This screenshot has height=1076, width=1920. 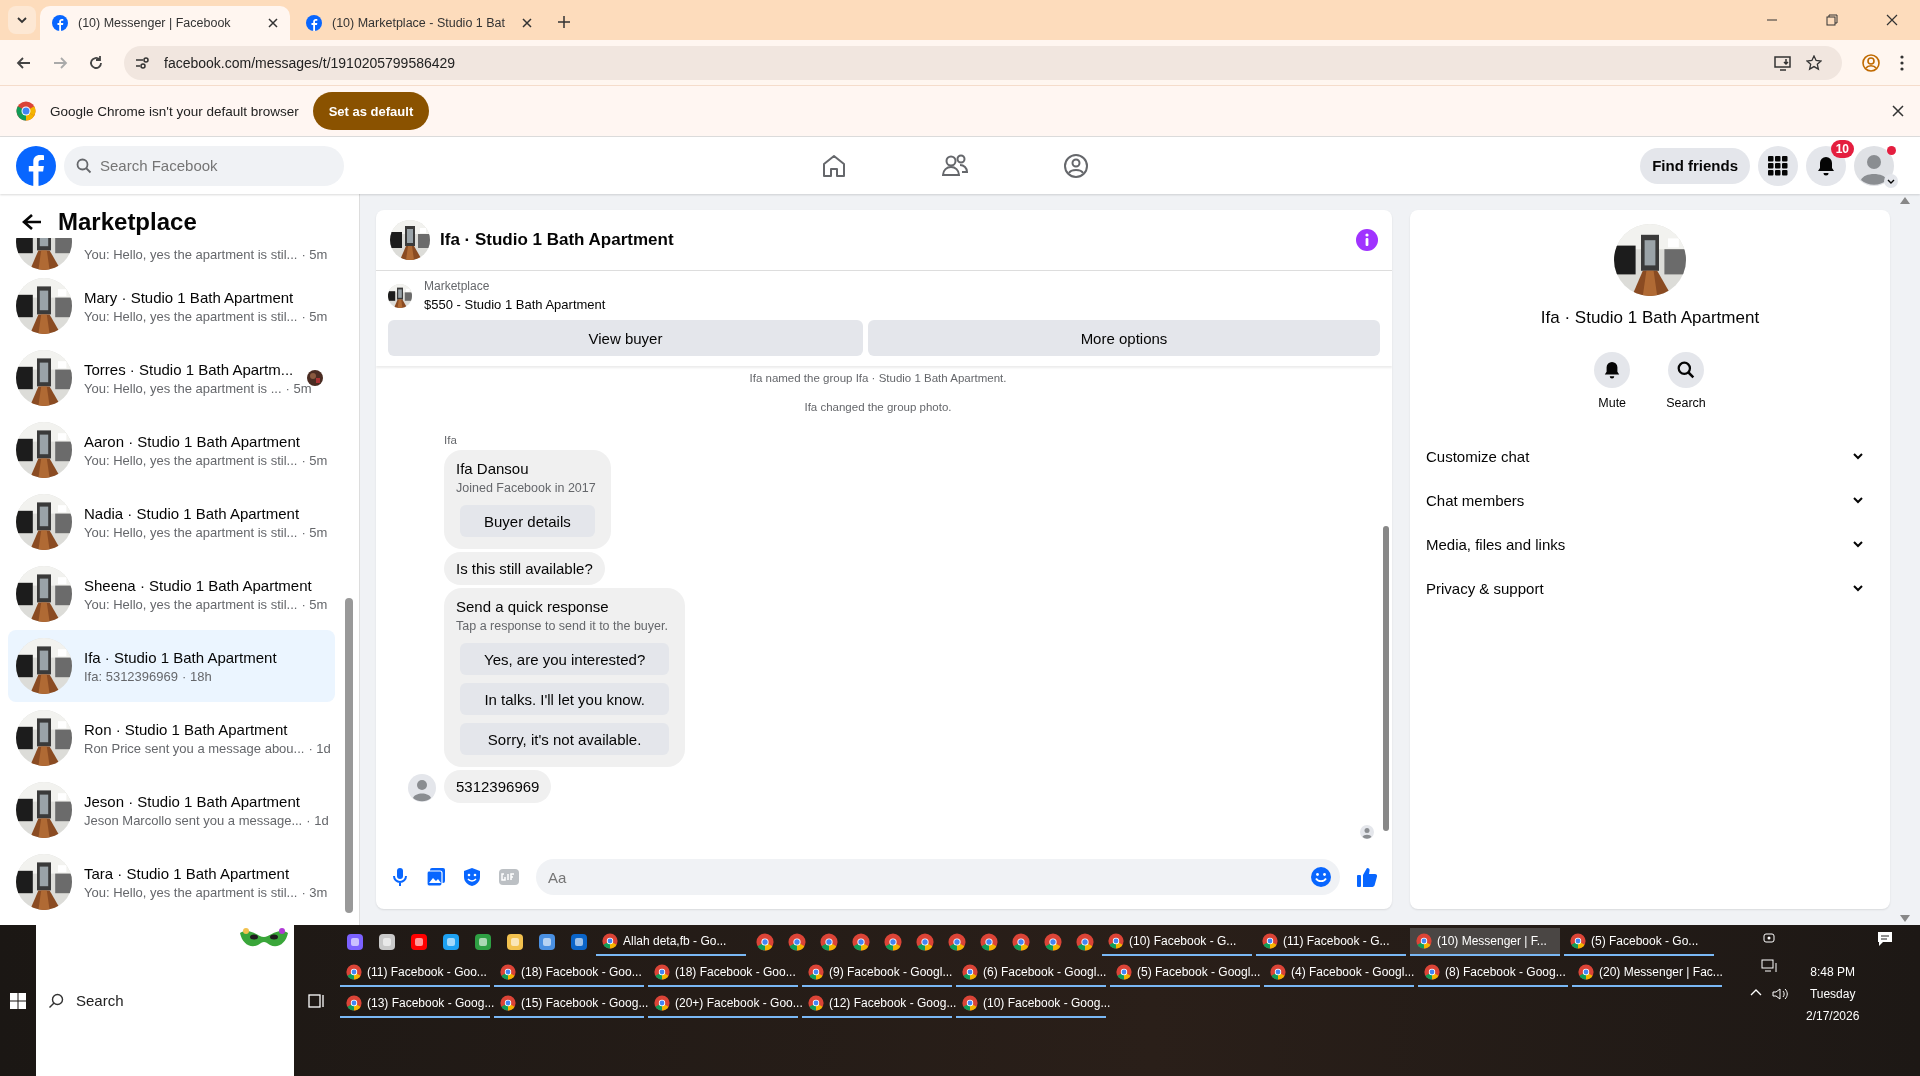 I want to click on conversation-item: Nadia · Studio 1 Bath Apartment You: Hello, yes the apartment is stil... · 5m, so click(x=171, y=522).